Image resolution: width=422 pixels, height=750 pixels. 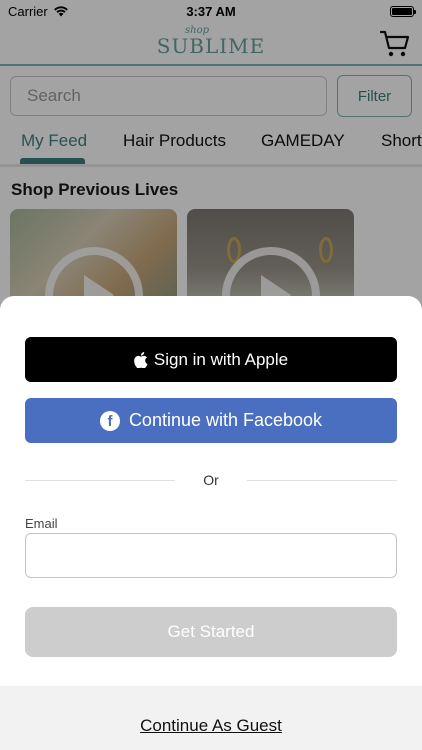 What do you see at coordinates (211, 480) in the screenshot?
I see `or-divider: Or` at bounding box center [211, 480].